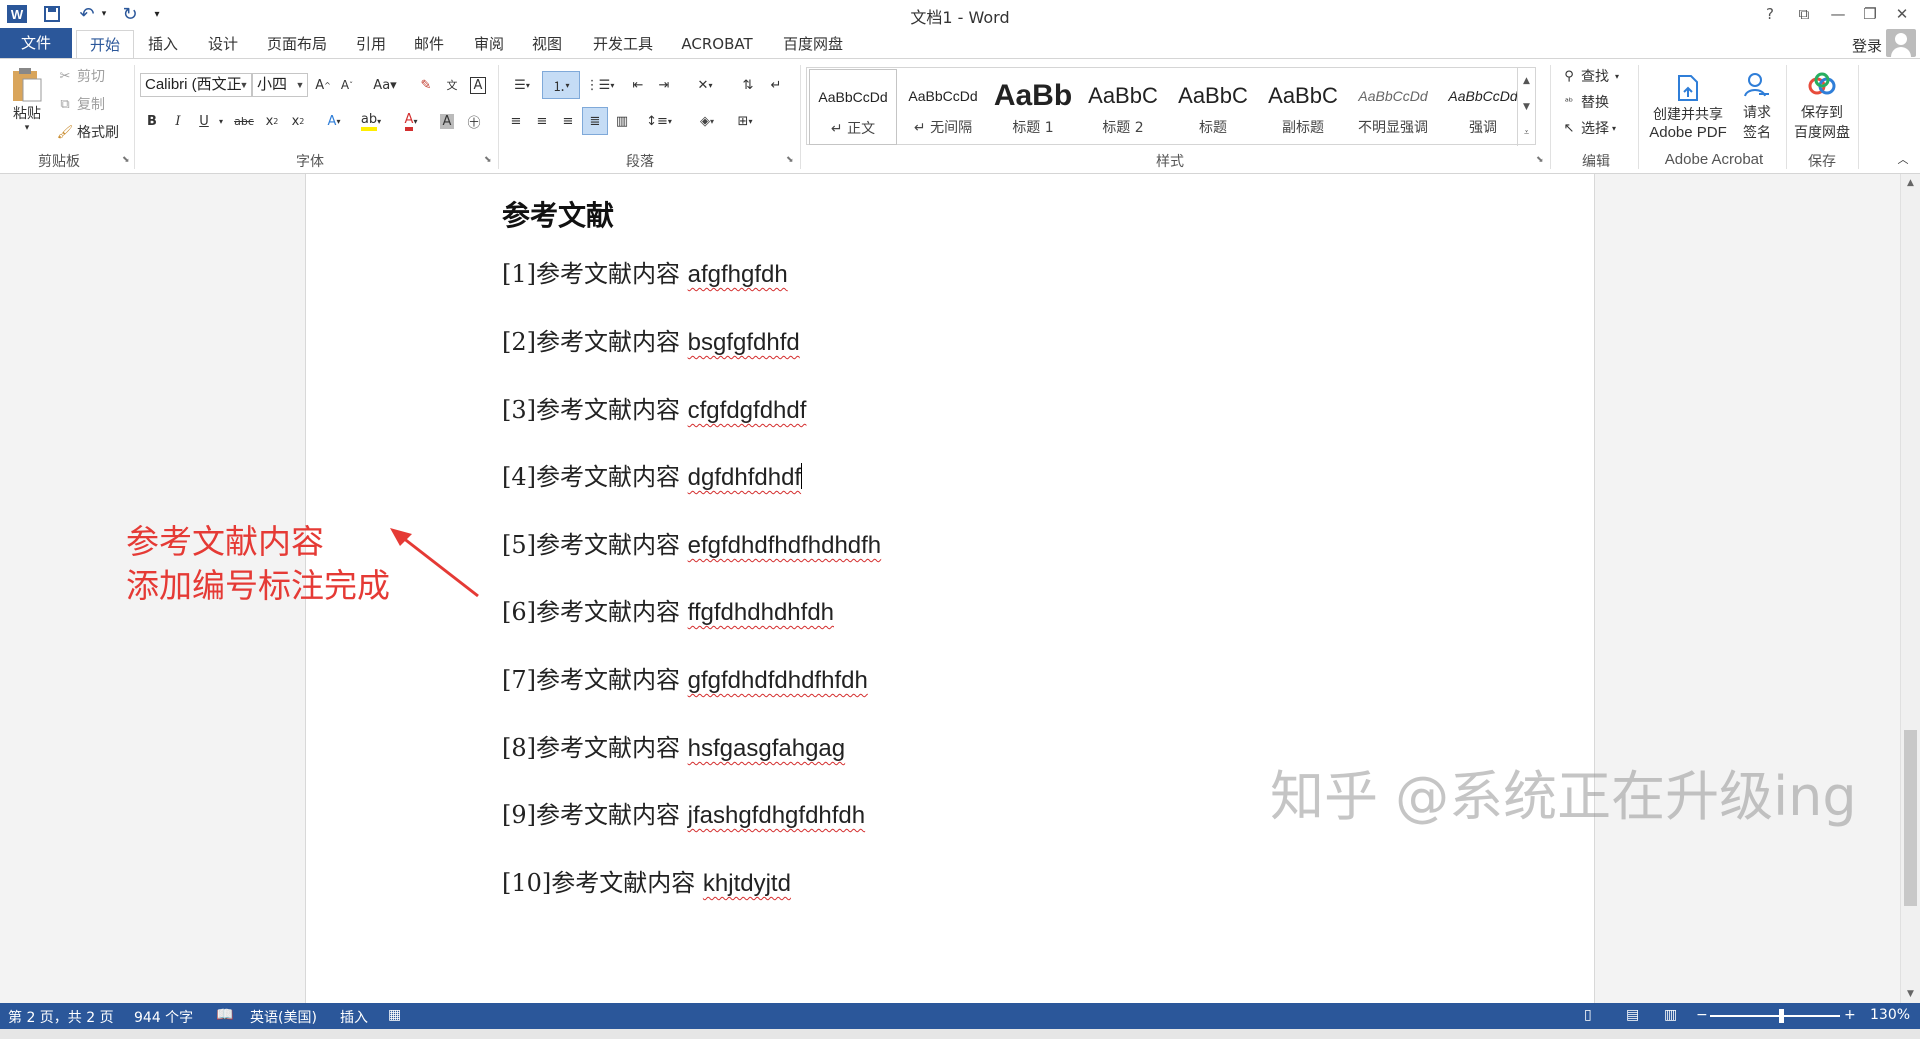  I want to click on find-button: ⚲ 查找 ▾, so click(1589, 76).